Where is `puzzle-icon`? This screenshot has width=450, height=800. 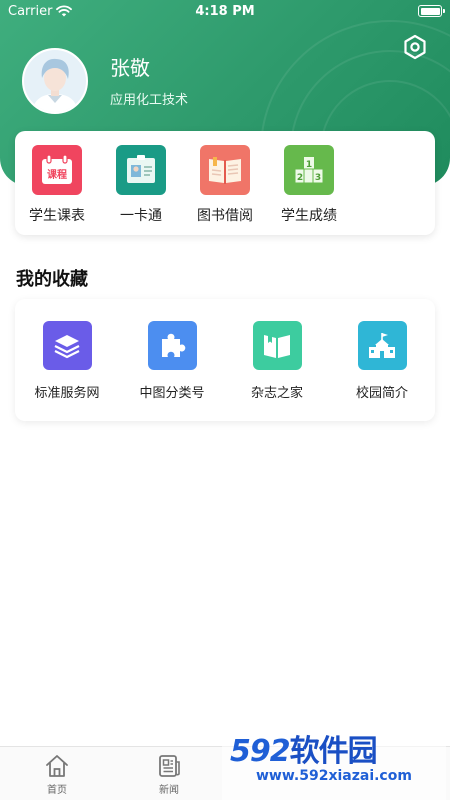 puzzle-icon is located at coordinates (172, 345).